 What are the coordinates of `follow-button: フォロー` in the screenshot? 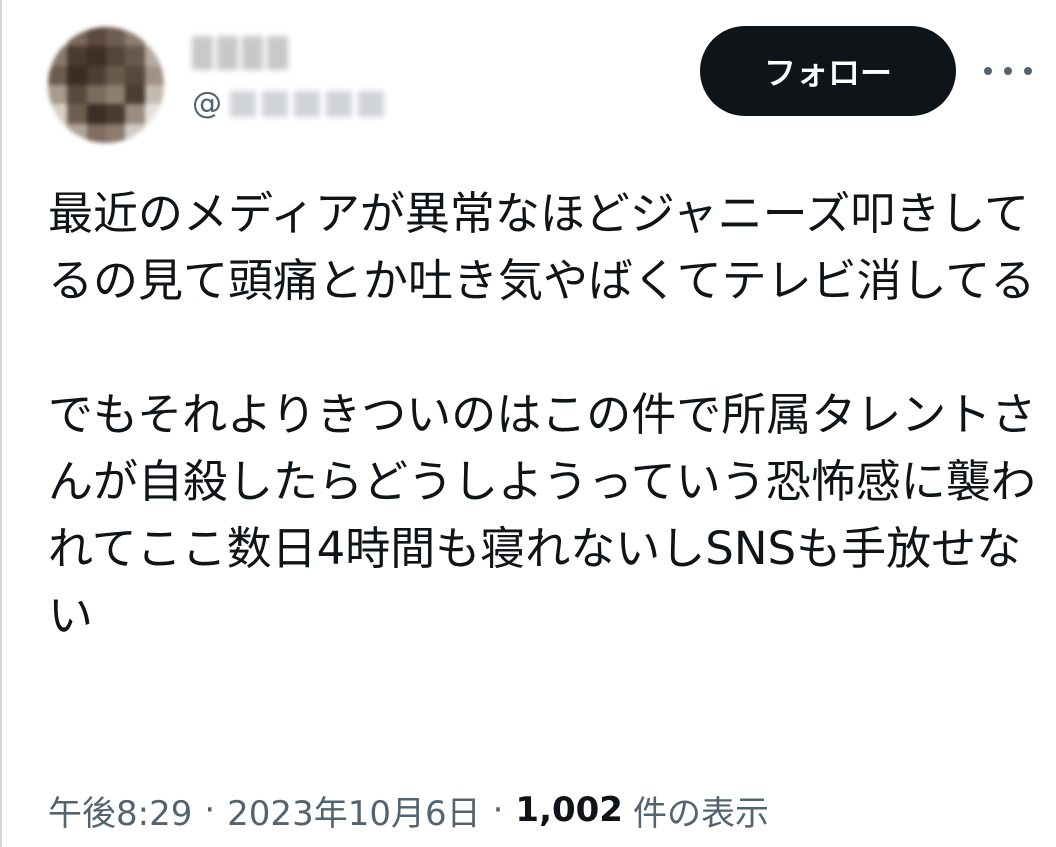 It's located at (828, 71).